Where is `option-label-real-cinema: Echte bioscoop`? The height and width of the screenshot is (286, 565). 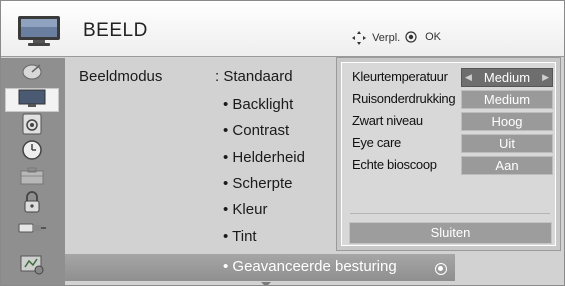 option-label-real-cinema: Echte bioscoop is located at coordinates (394, 164).